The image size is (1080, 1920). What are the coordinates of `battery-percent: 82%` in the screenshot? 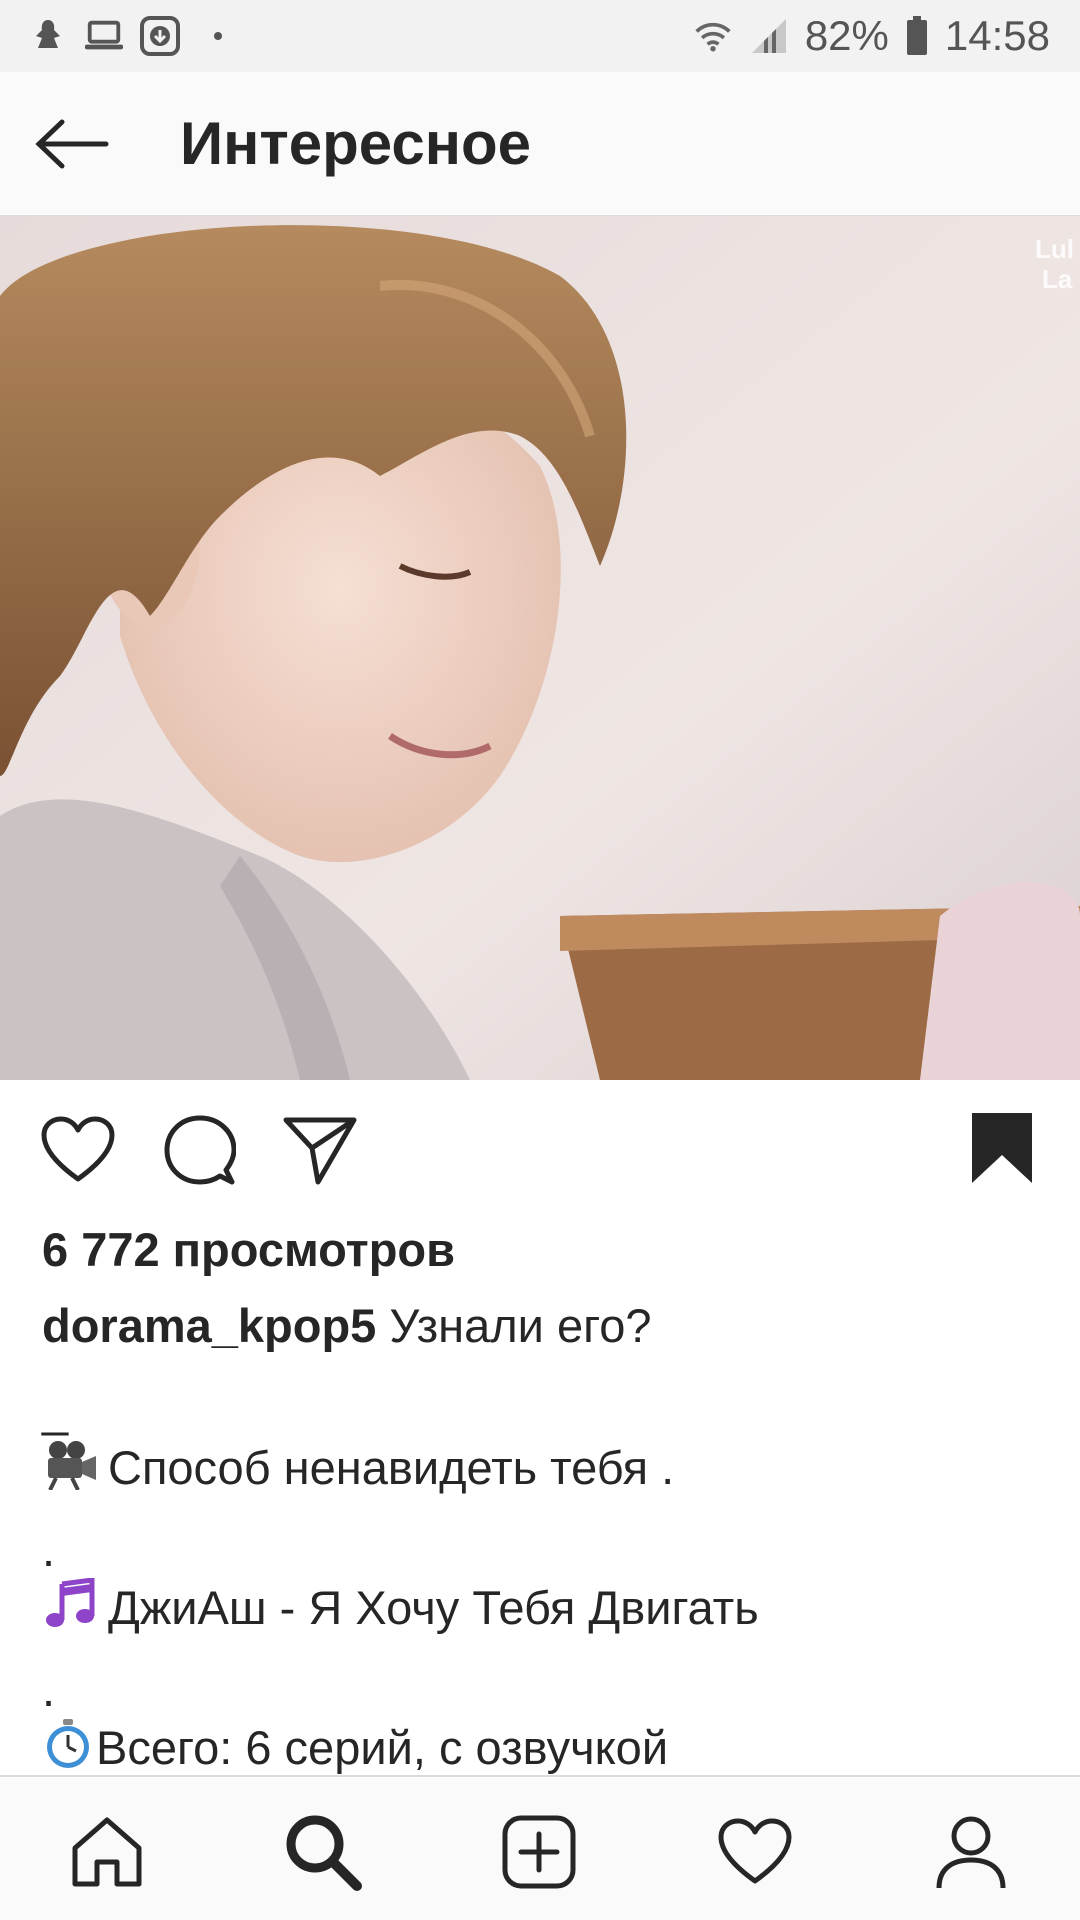 It's located at (846, 35).